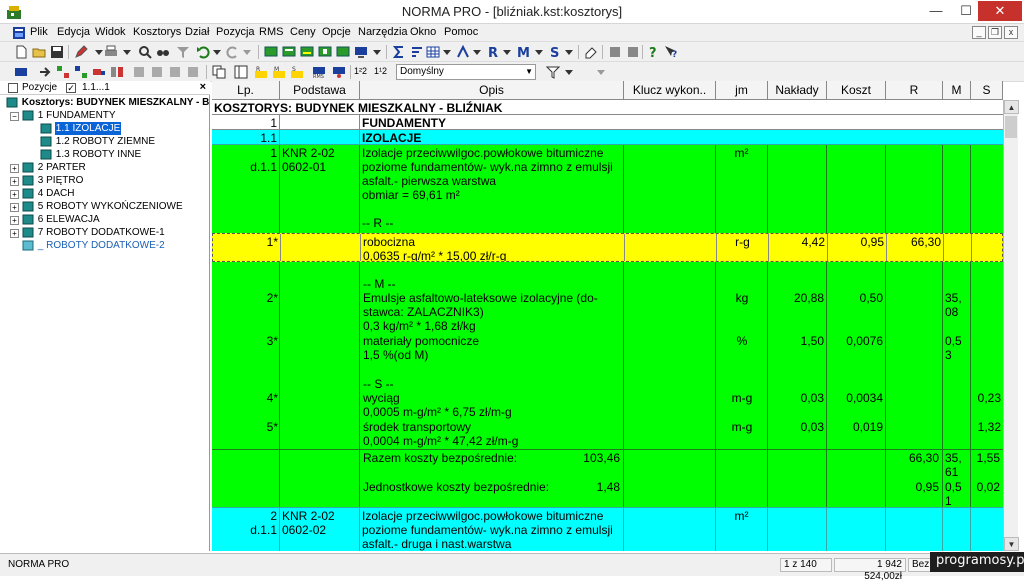 This screenshot has height=583, width=1024. What do you see at coordinates (261, 72) in the screenshot?
I see `r-cost-icon: R` at bounding box center [261, 72].